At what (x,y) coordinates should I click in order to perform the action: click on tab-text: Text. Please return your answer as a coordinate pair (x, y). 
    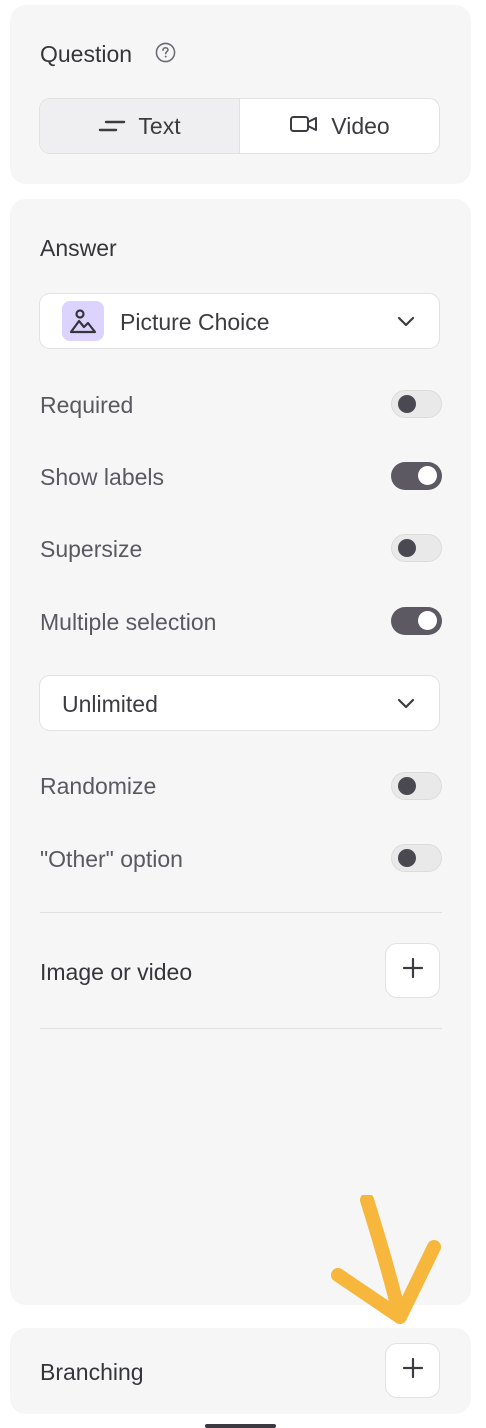
    Looking at the image, I should click on (140, 126).